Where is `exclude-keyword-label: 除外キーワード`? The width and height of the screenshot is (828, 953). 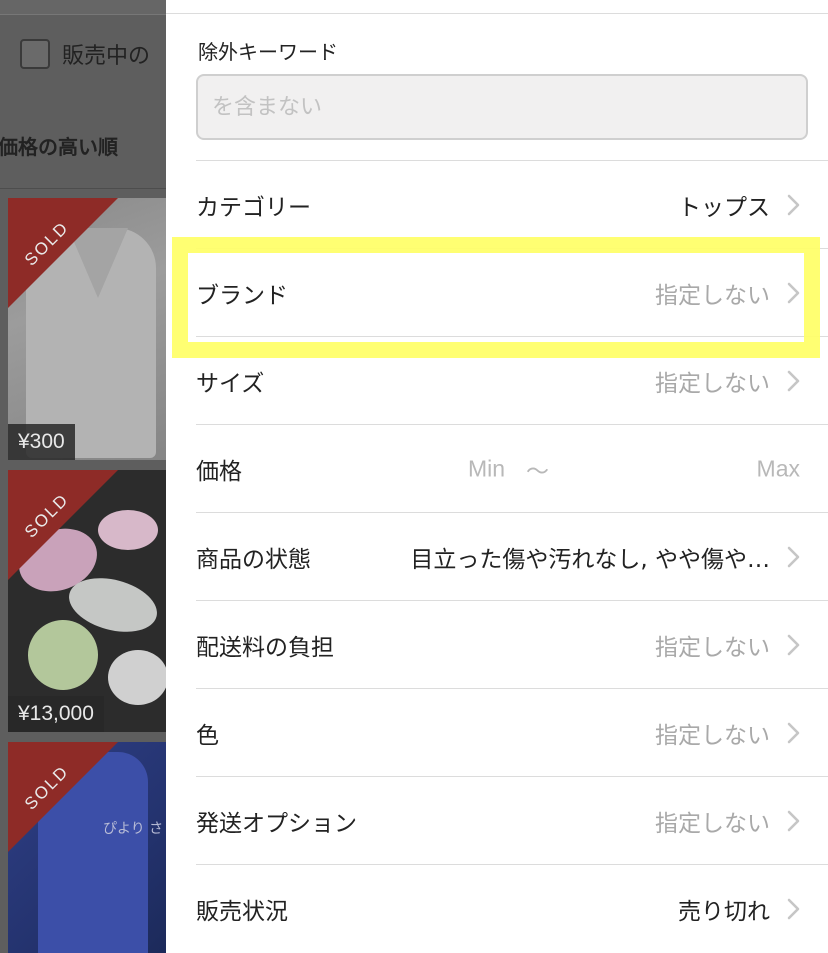 exclude-keyword-label: 除外キーワード is located at coordinates (268, 52).